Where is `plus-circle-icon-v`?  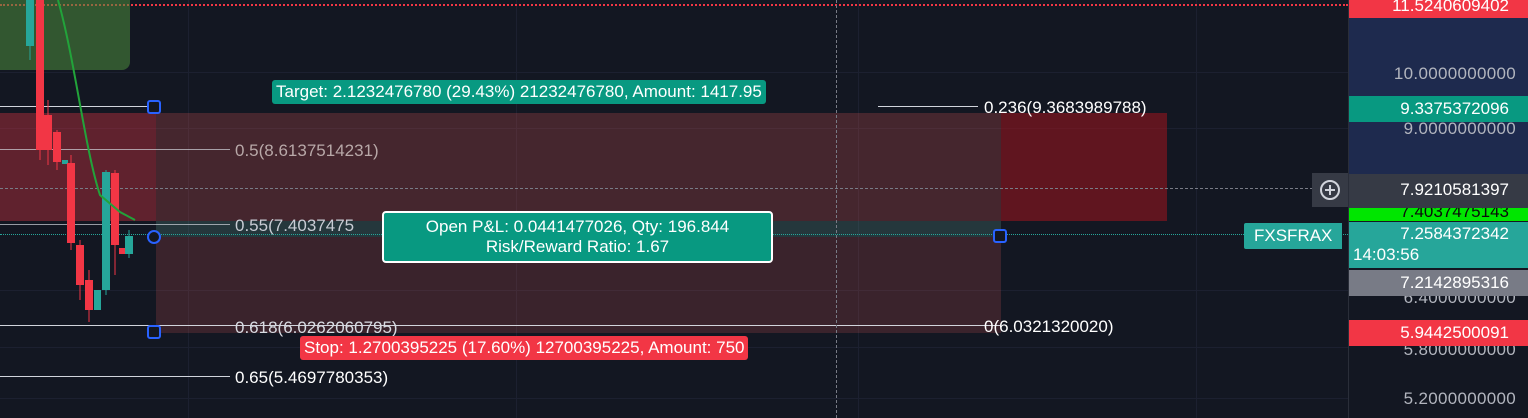
plus-circle-icon-v is located at coordinates (1330, 190).